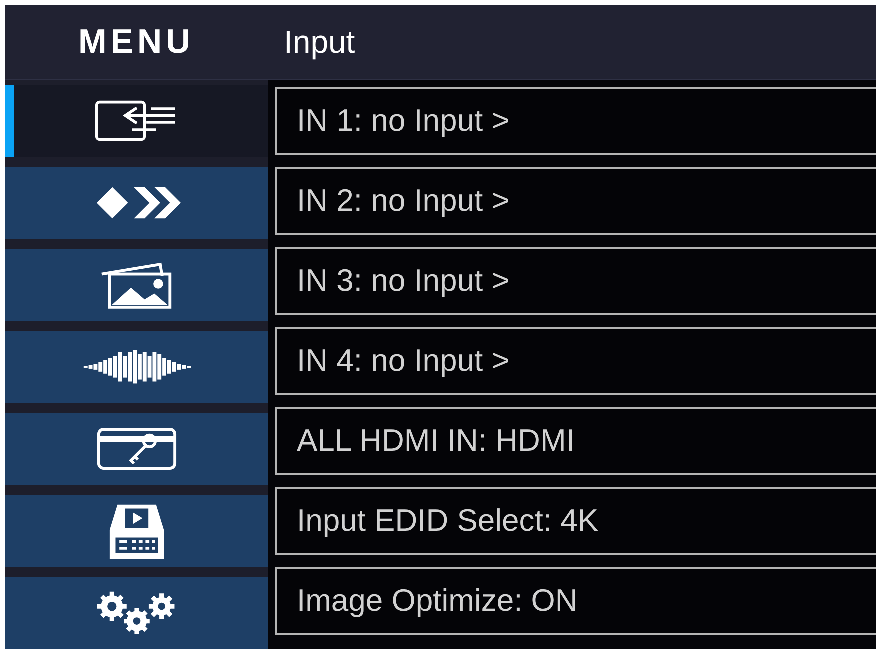 The height and width of the screenshot is (649, 876). Describe the element at coordinates (319, 42) in the screenshot. I see `page-title: Input` at that location.